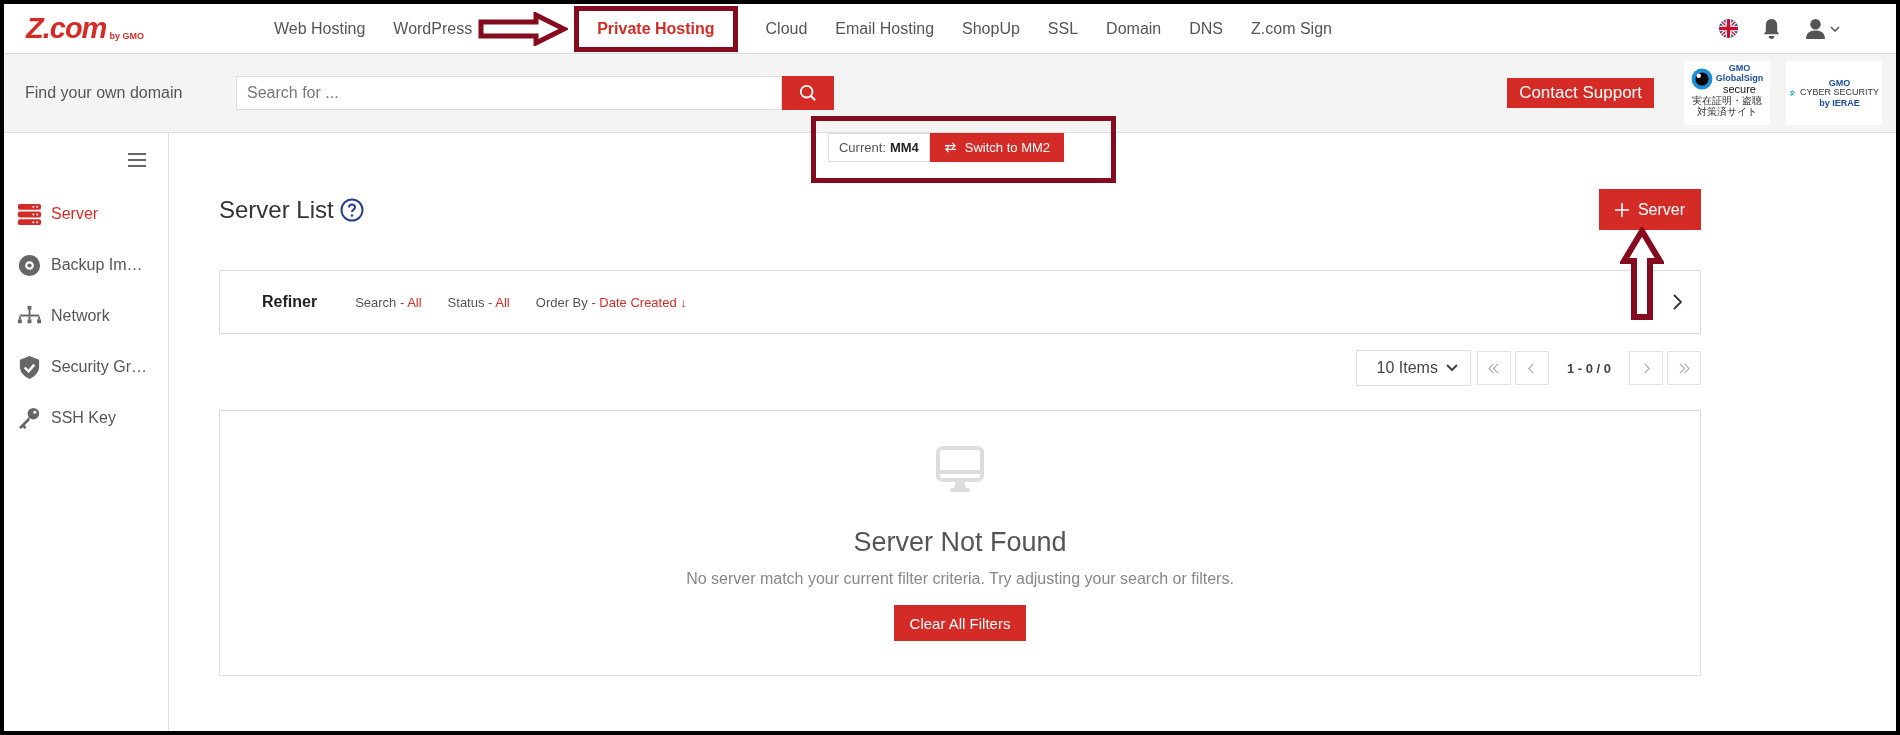 The width and height of the screenshot is (1900, 735). Describe the element at coordinates (656, 28) in the screenshot. I see `nav-link: Private Hosting` at that location.